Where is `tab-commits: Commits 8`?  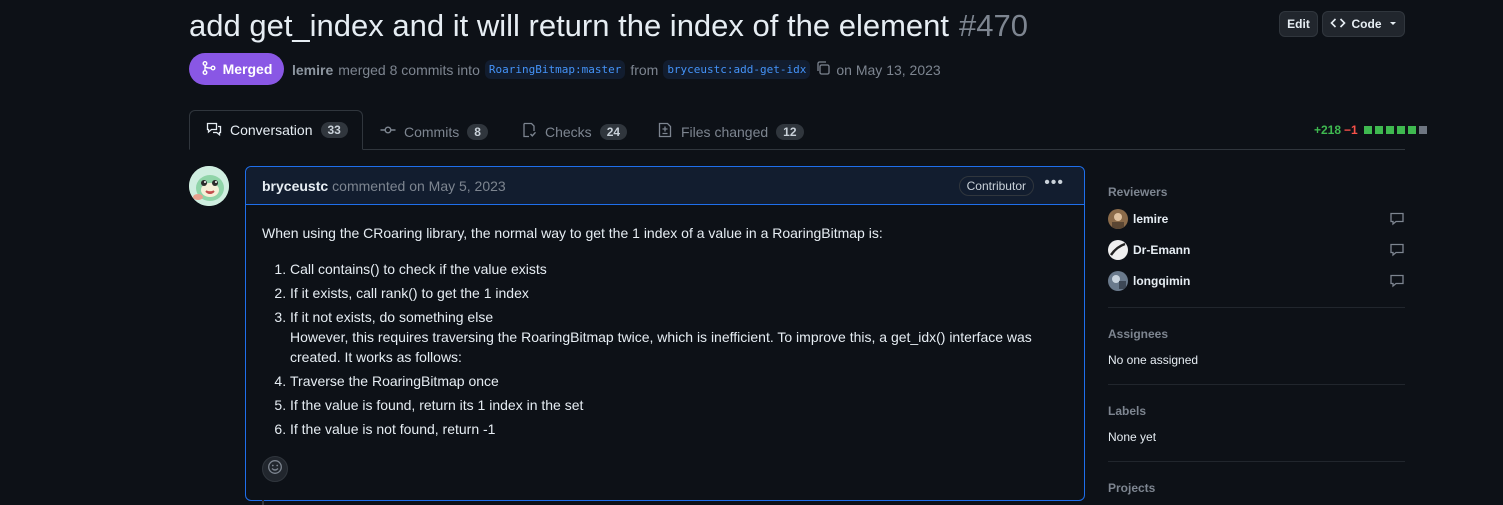 tab-commits: Commits 8 is located at coordinates (434, 131).